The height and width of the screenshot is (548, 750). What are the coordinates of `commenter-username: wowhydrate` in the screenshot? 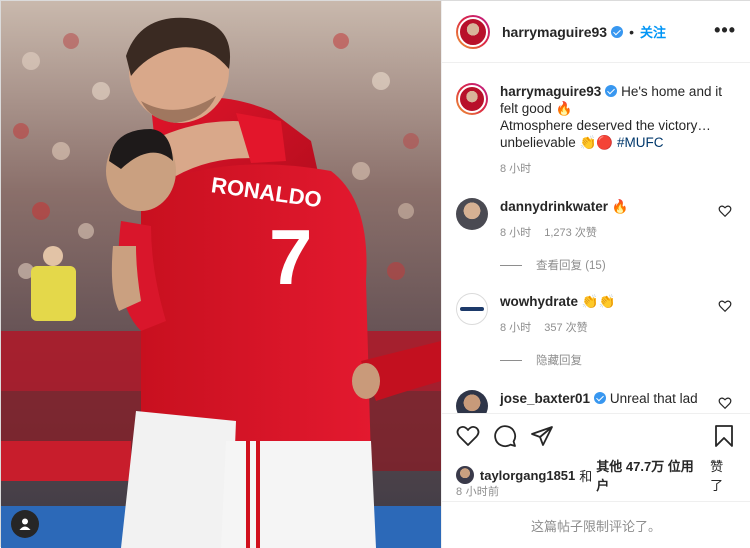 It's located at (539, 301).